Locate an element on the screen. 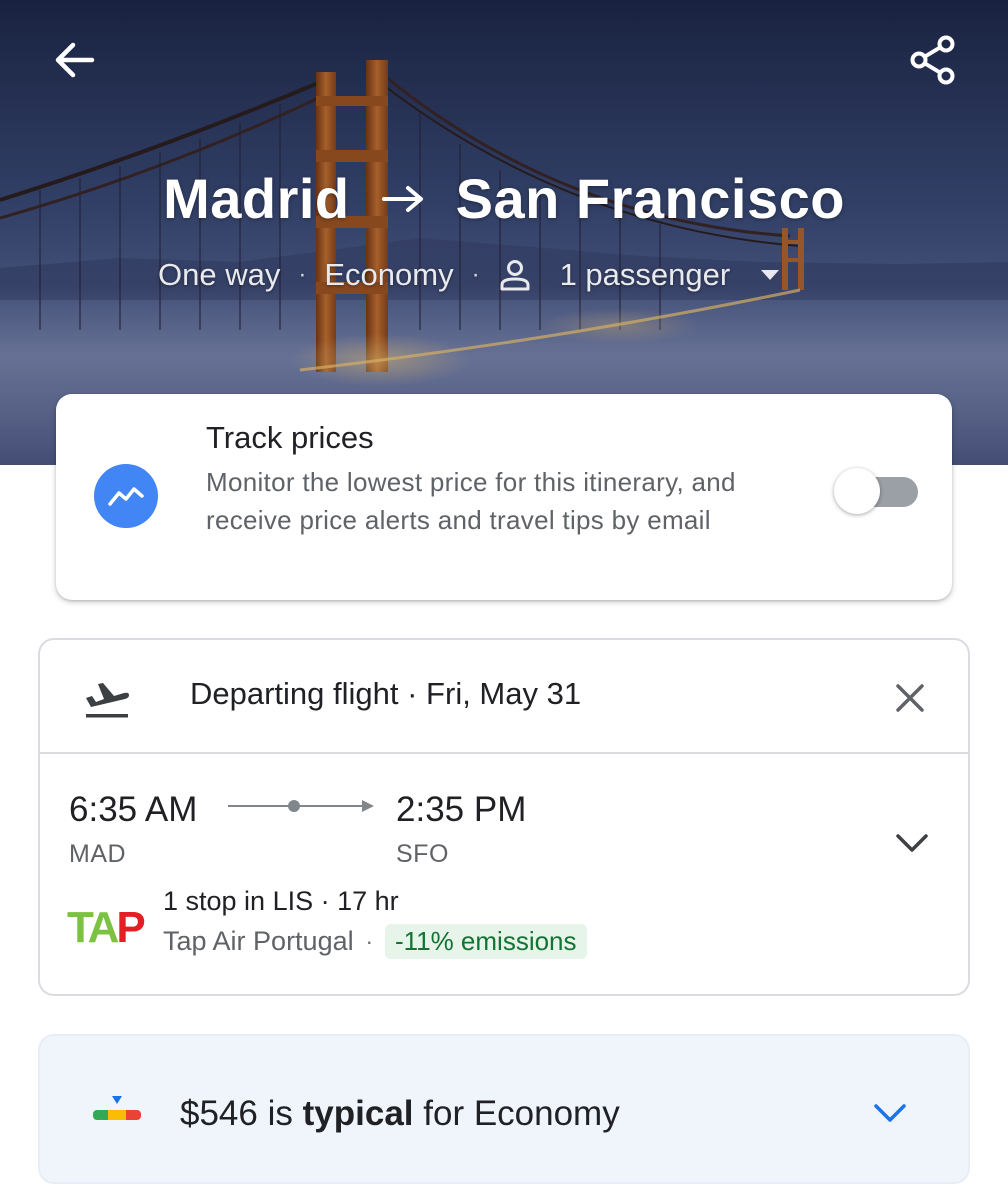 The height and width of the screenshot is (1200, 1008). airline-name: Tap Air Portugal is located at coordinates (258, 941).